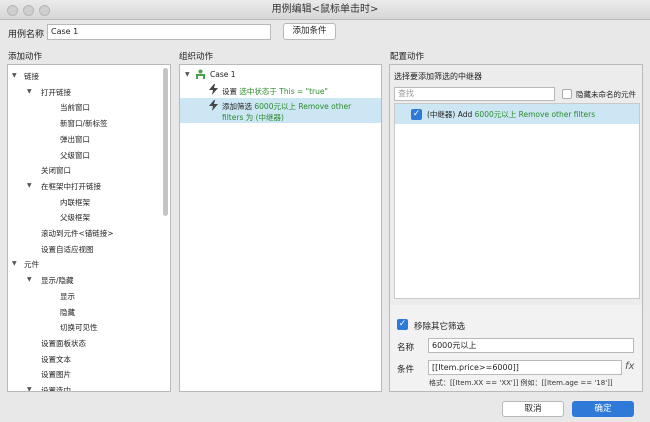  I want to click on remove-other-filters-checkbox: ✓, so click(402, 324).